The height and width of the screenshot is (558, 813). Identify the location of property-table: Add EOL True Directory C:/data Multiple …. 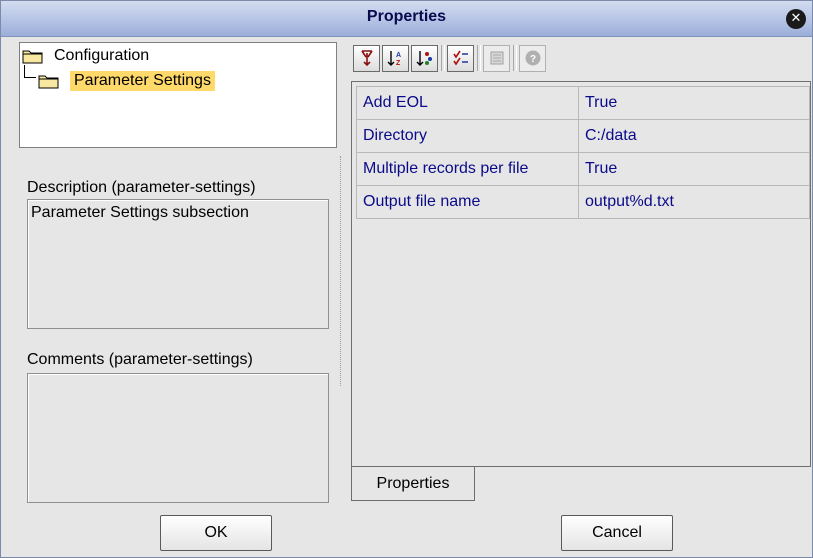
(583, 152).